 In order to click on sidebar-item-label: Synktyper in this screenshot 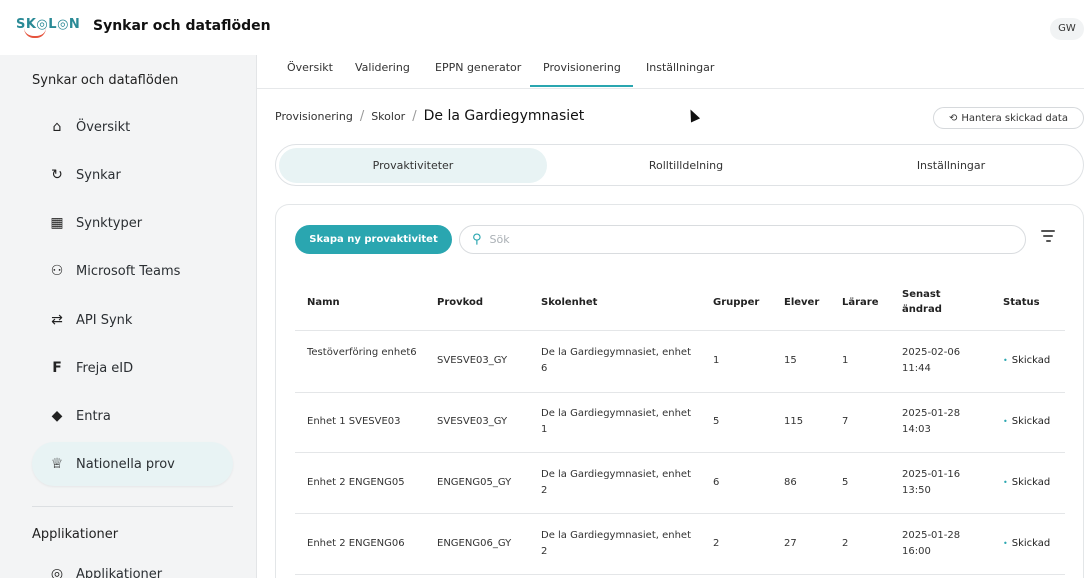, I will do `click(109, 223)`.